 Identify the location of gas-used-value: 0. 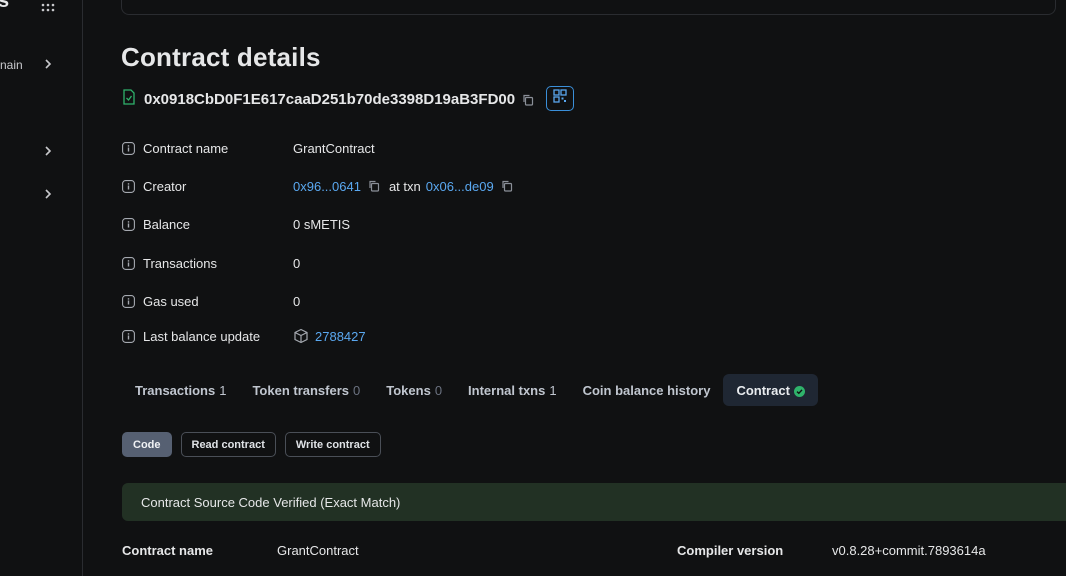
(297, 301).